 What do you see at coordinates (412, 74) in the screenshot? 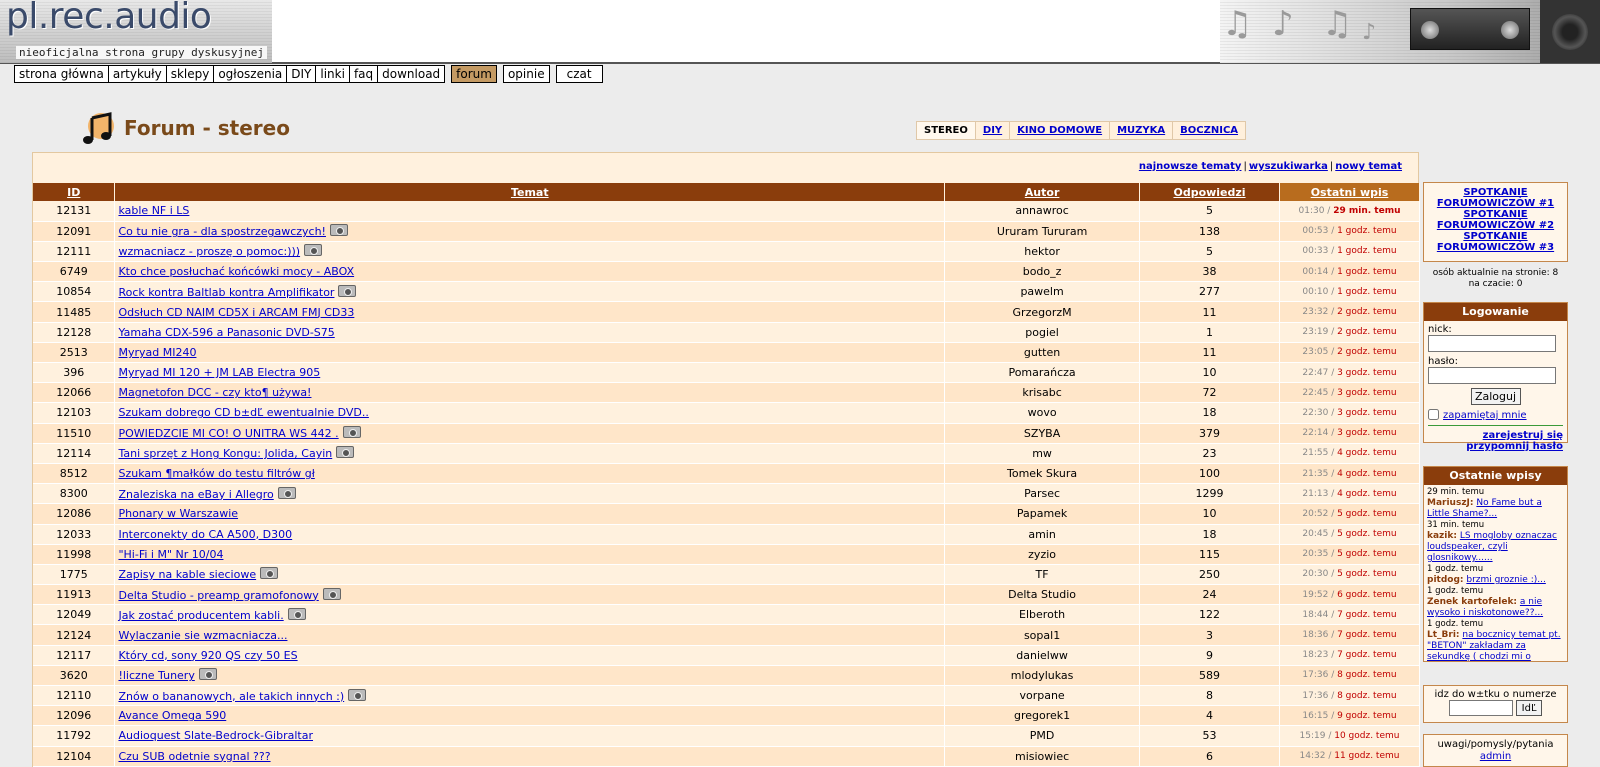
I see `nav-item-download: download` at bounding box center [412, 74].